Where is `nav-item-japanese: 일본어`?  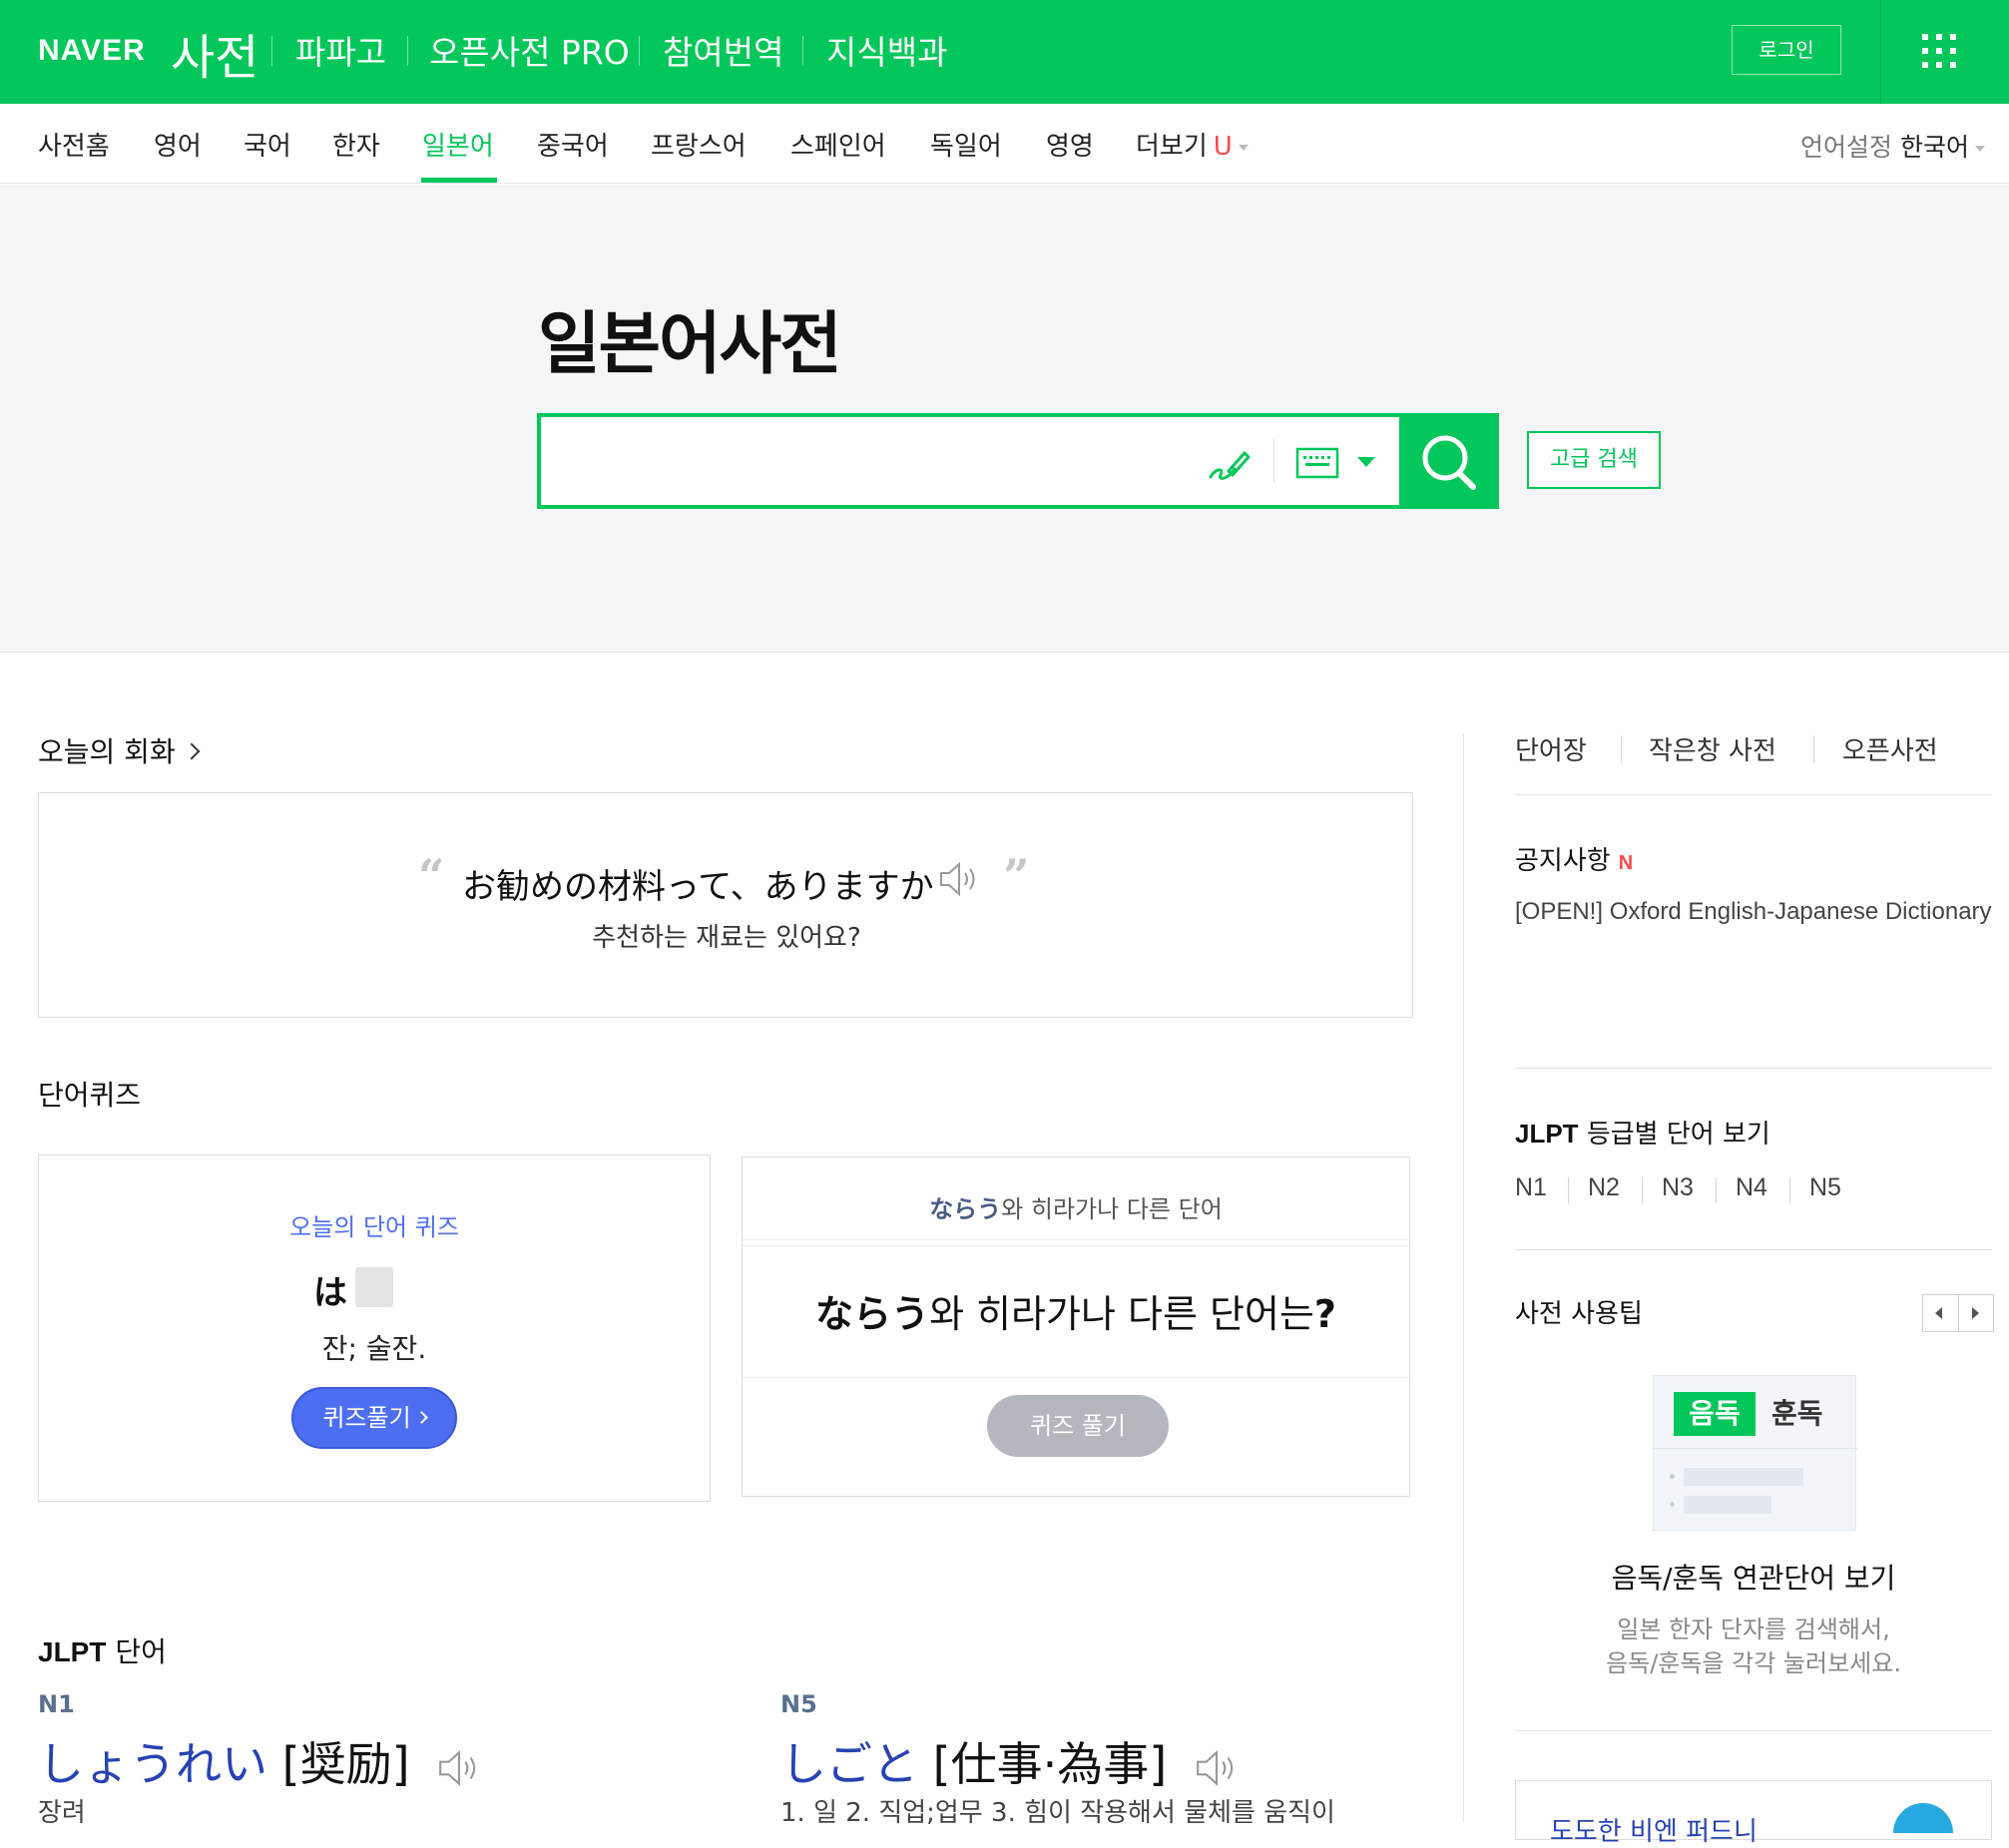
nav-item-japanese: 일본어 is located at coordinates (458, 144).